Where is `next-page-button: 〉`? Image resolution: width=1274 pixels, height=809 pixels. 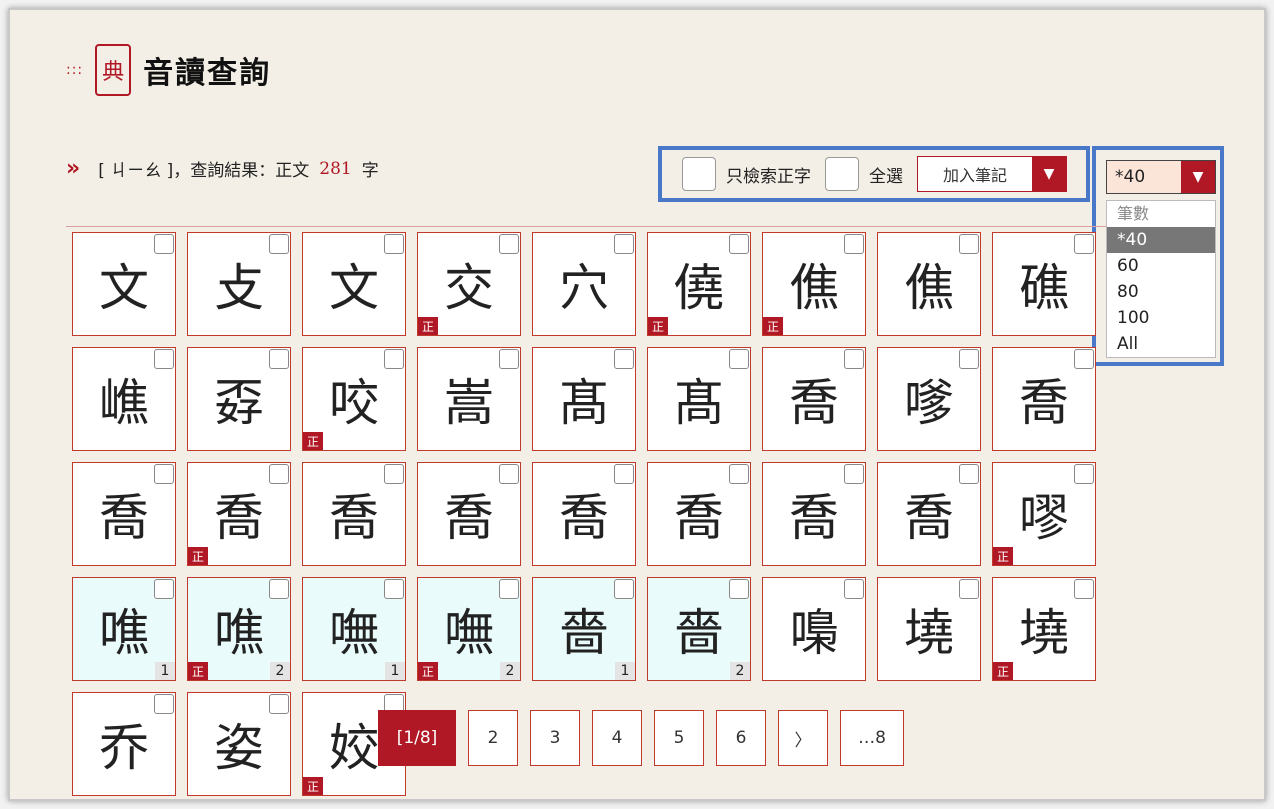 next-page-button: 〉 is located at coordinates (803, 738).